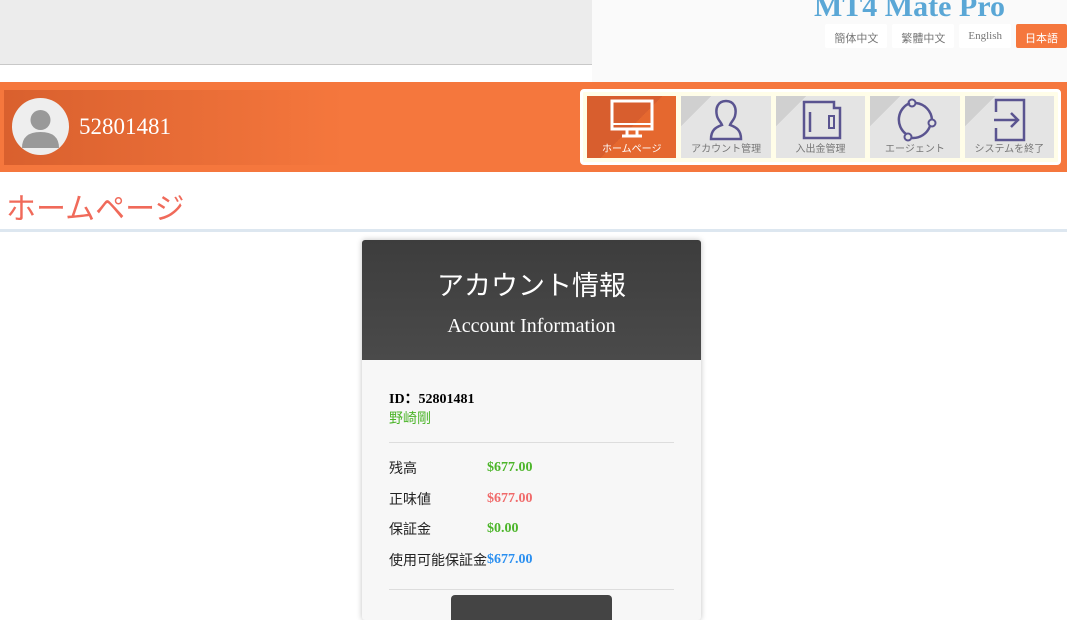 This screenshot has width=1067, height=620. Describe the element at coordinates (923, 36) in the screenshot. I see `lang-zh-hant: 繁體中文` at that location.